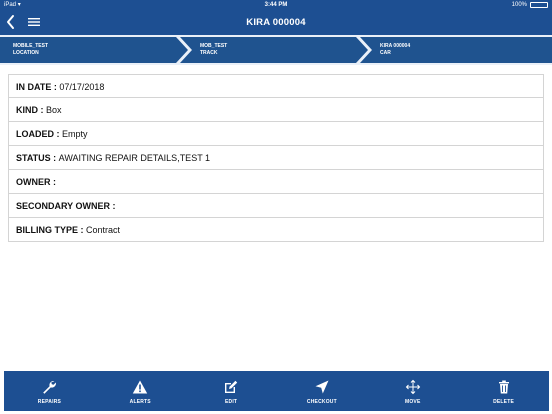 The width and height of the screenshot is (552, 414). Describe the element at coordinates (503, 387) in the screenshot. I see `trash-icon` at that location.